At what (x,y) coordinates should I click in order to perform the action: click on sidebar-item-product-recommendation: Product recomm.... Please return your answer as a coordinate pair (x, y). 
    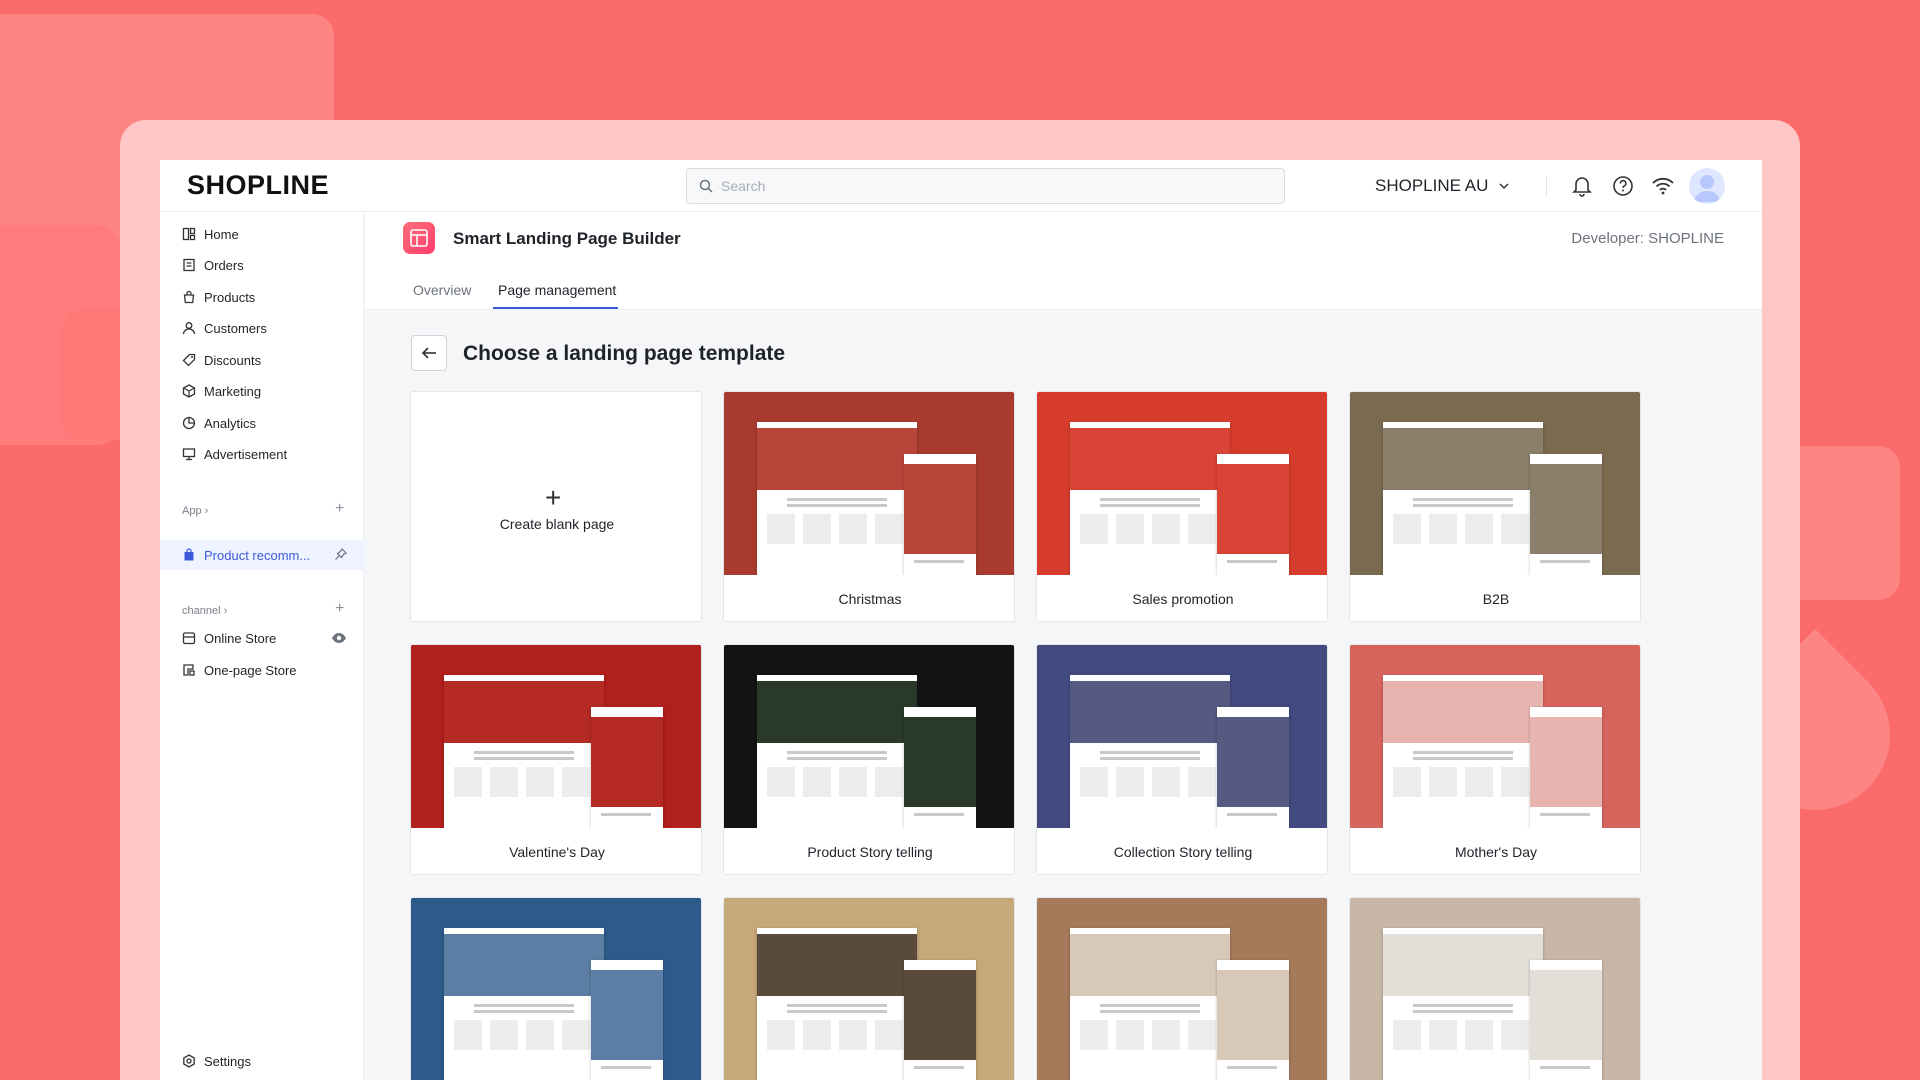
    Looking at the image, I should click on (262, 555).